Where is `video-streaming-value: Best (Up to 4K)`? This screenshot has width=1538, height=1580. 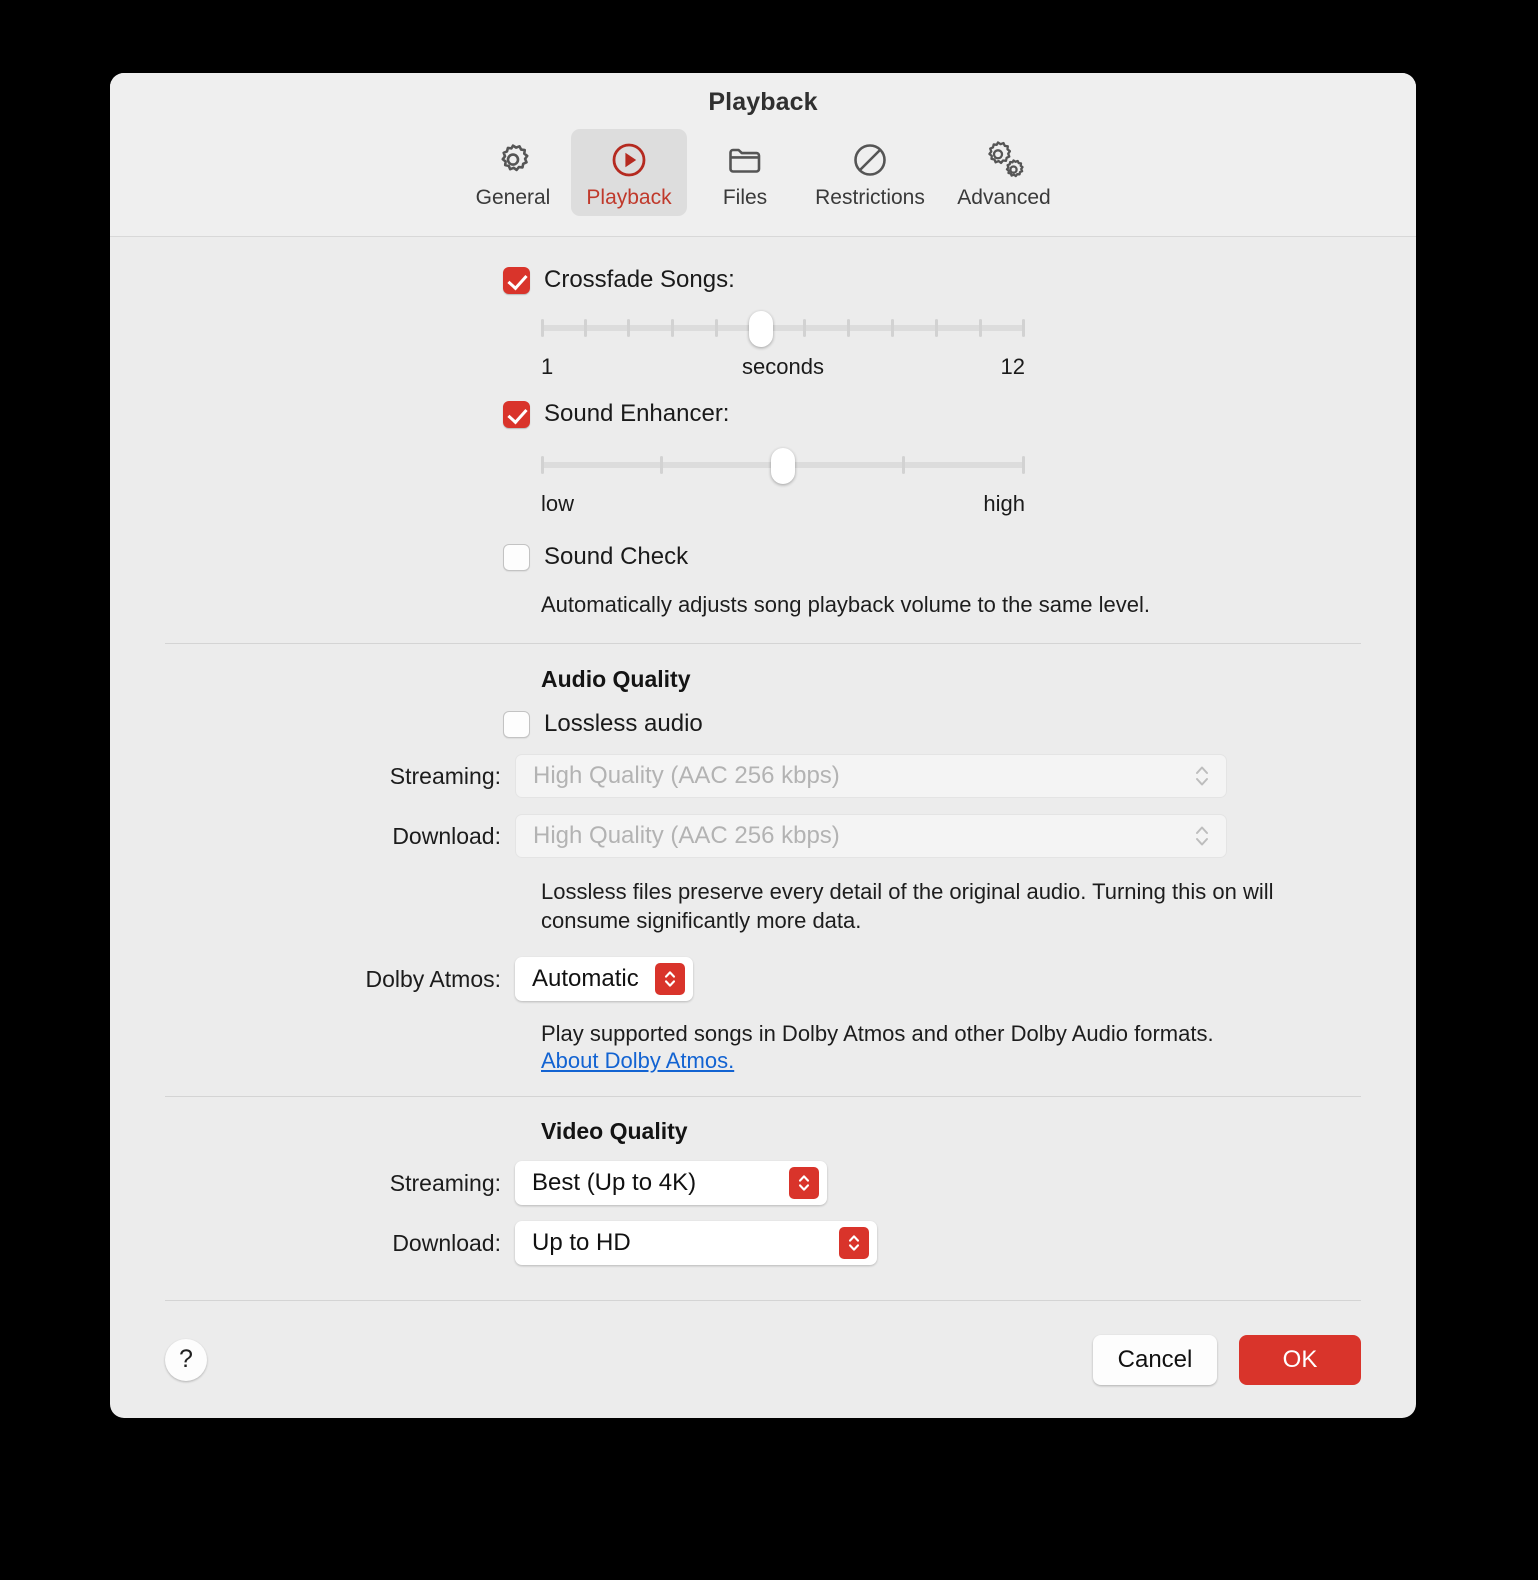
video-streaming-value: Best (Up to 4K) is located at coordinates (614, 1183).